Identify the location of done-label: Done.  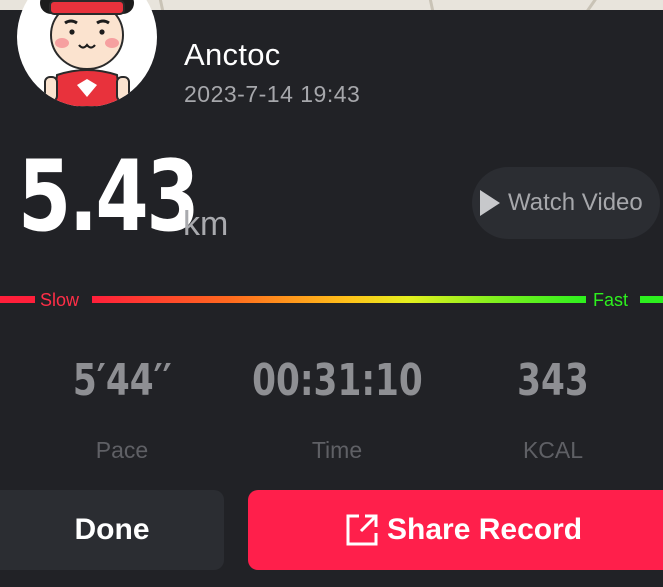
(112, 529).